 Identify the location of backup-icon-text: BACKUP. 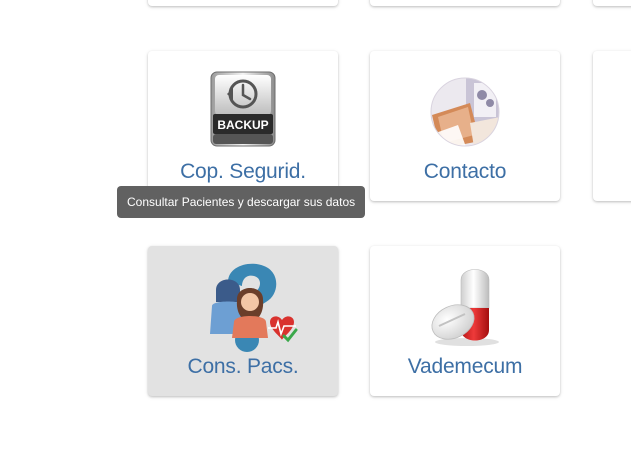
(242, 125).